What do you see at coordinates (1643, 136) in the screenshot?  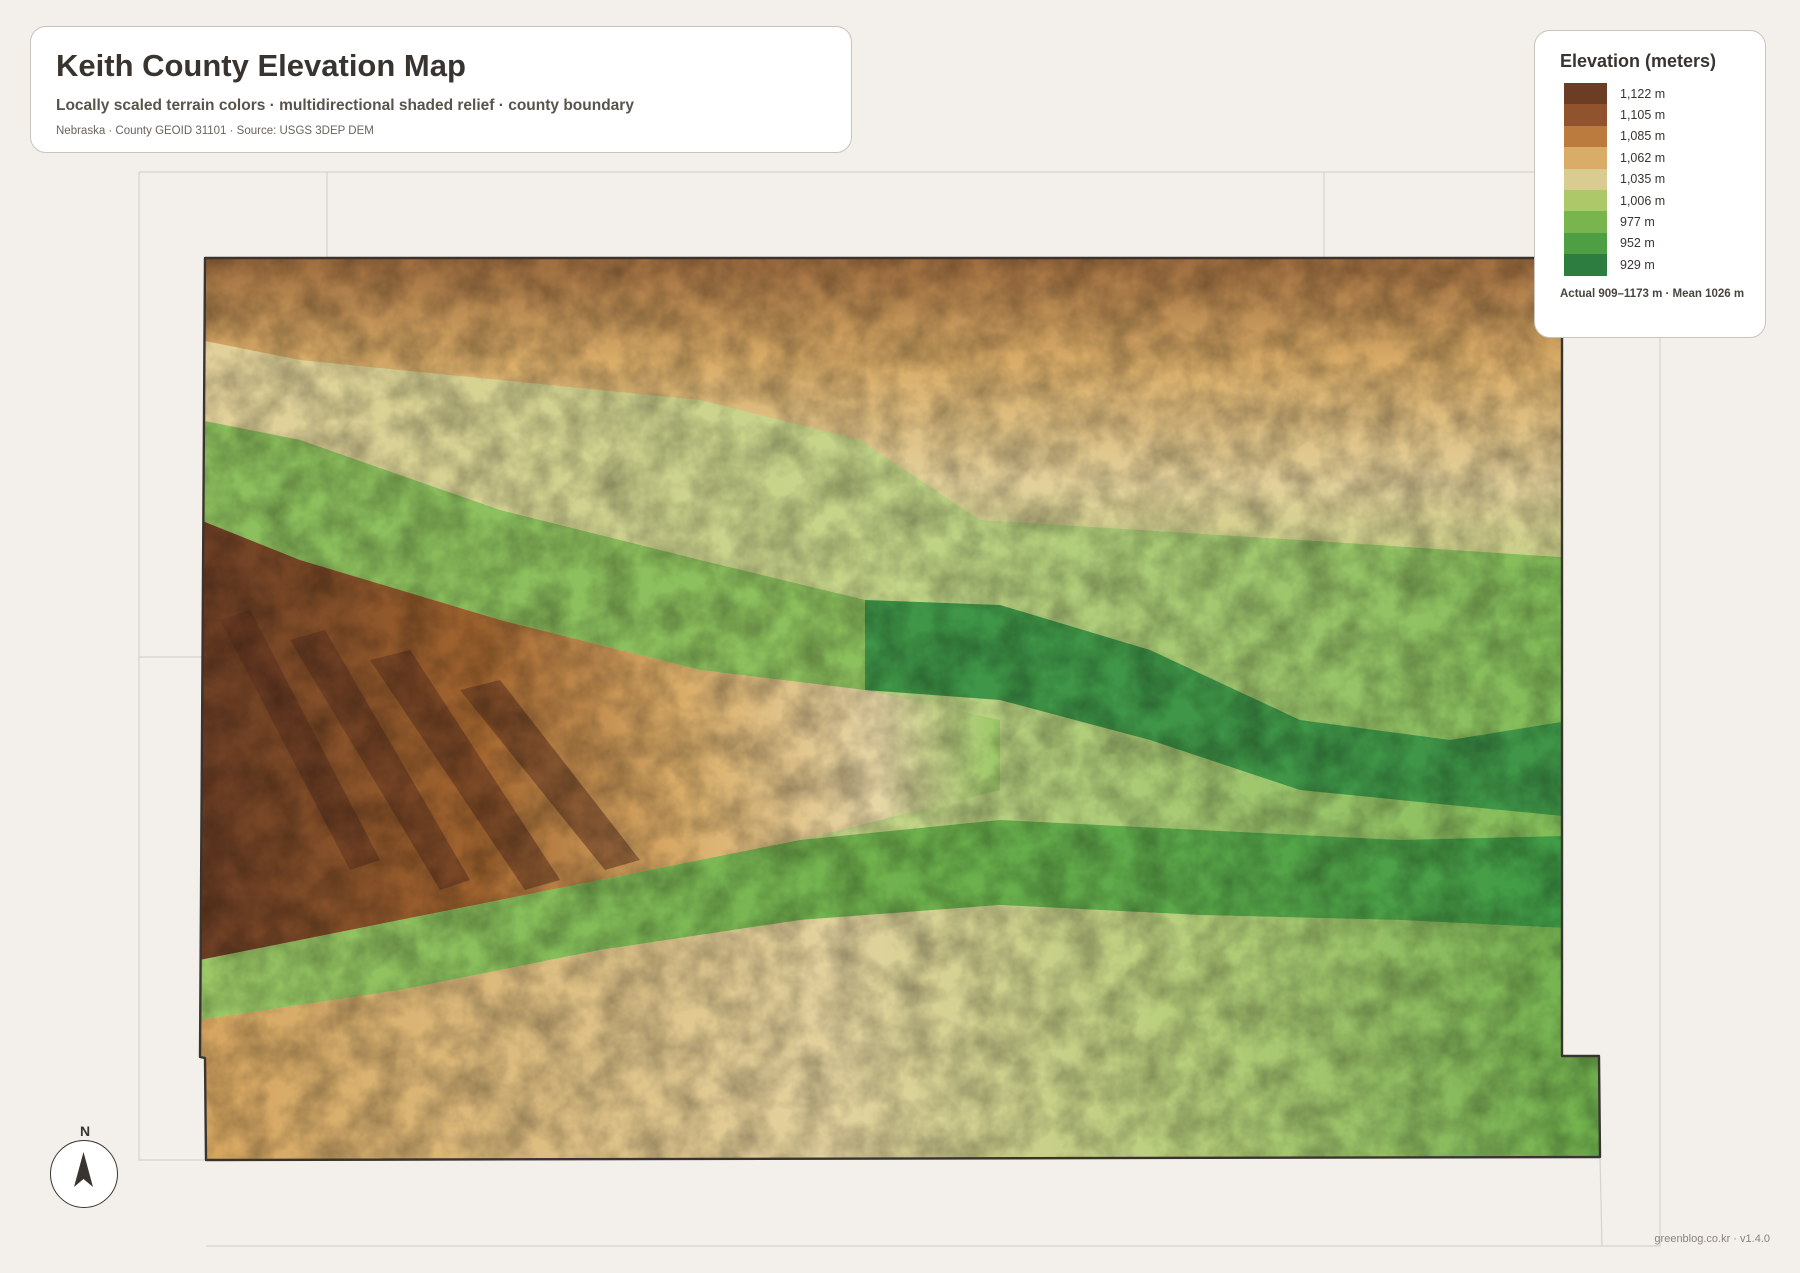 I see `legend-label: 1,085 m` at bounding box center [1643, 136].